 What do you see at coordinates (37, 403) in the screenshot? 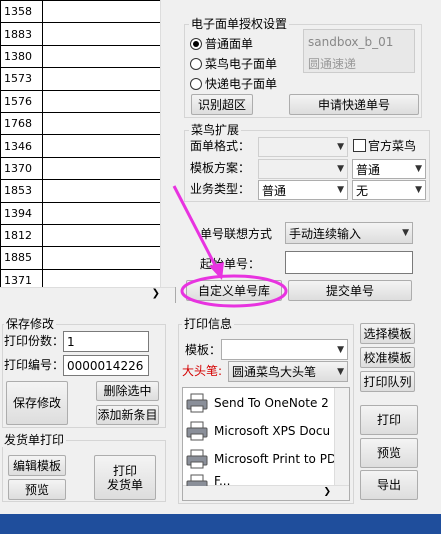
I see `save-modify-button: 保存修改` at bounding box center [37, 403].